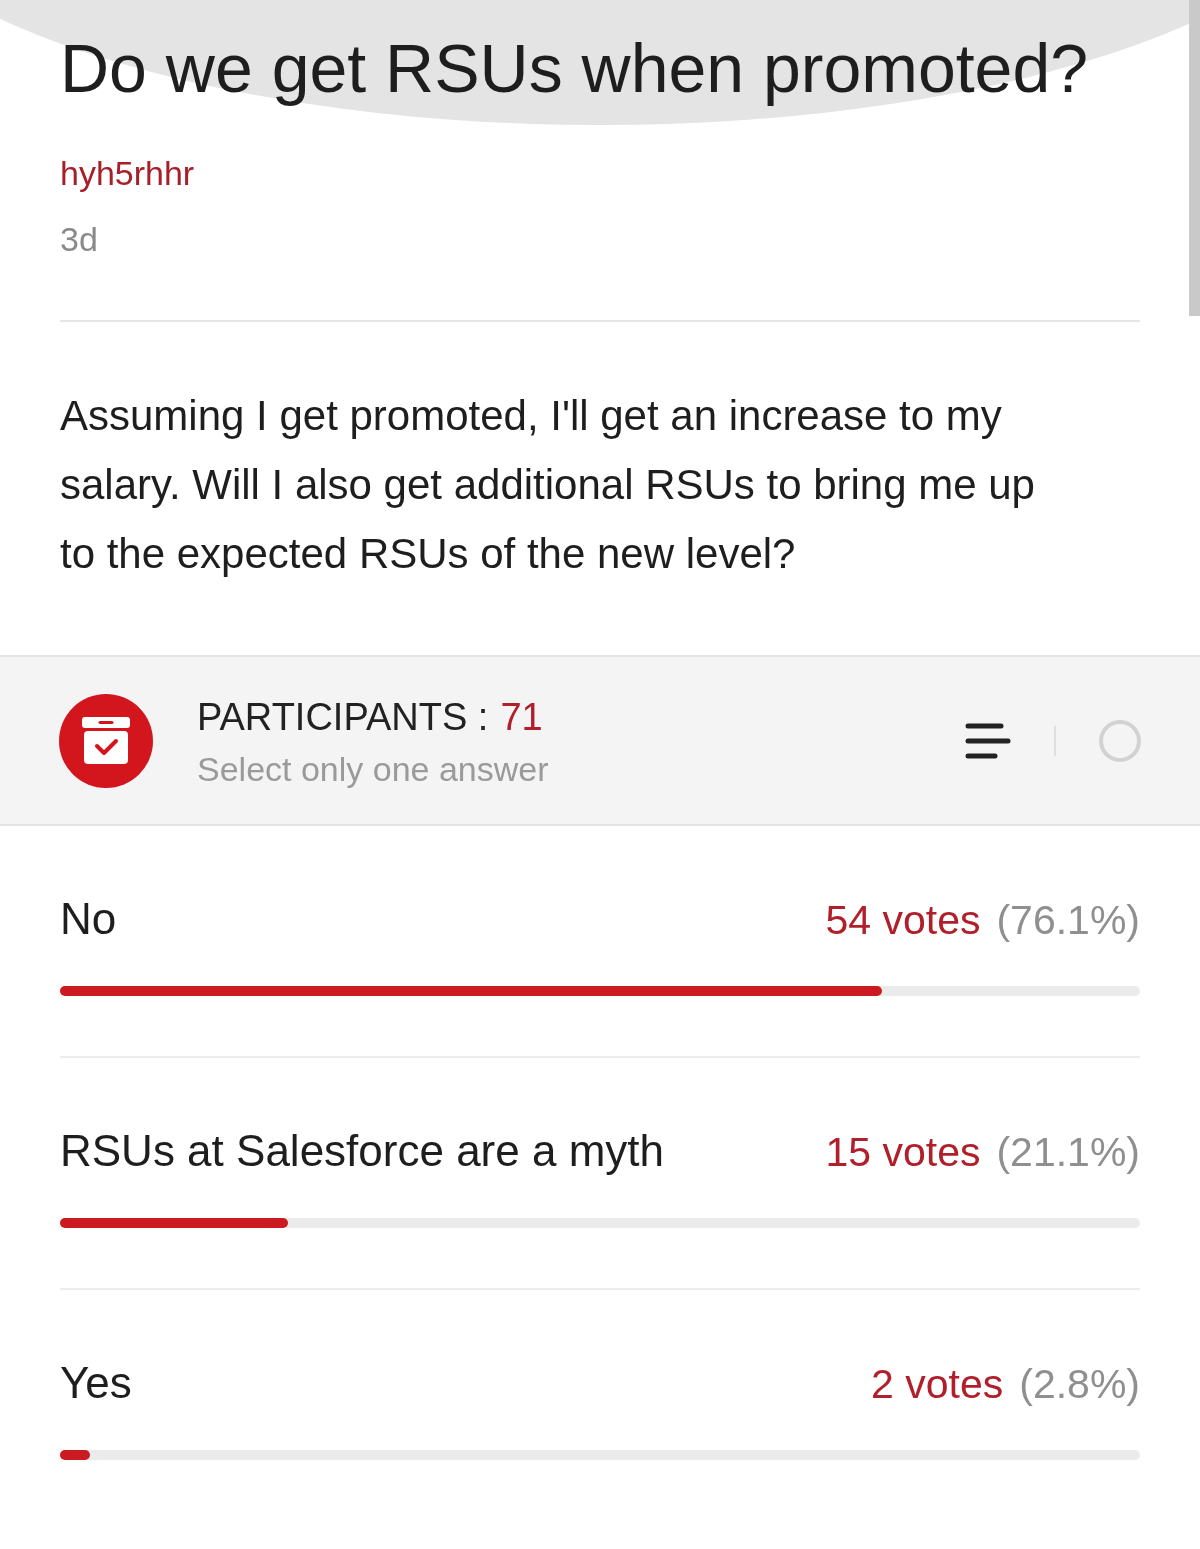 The image size is (1200, 1549). I want to click on vote-percentage: (2.8%), so click(1079, 1384).